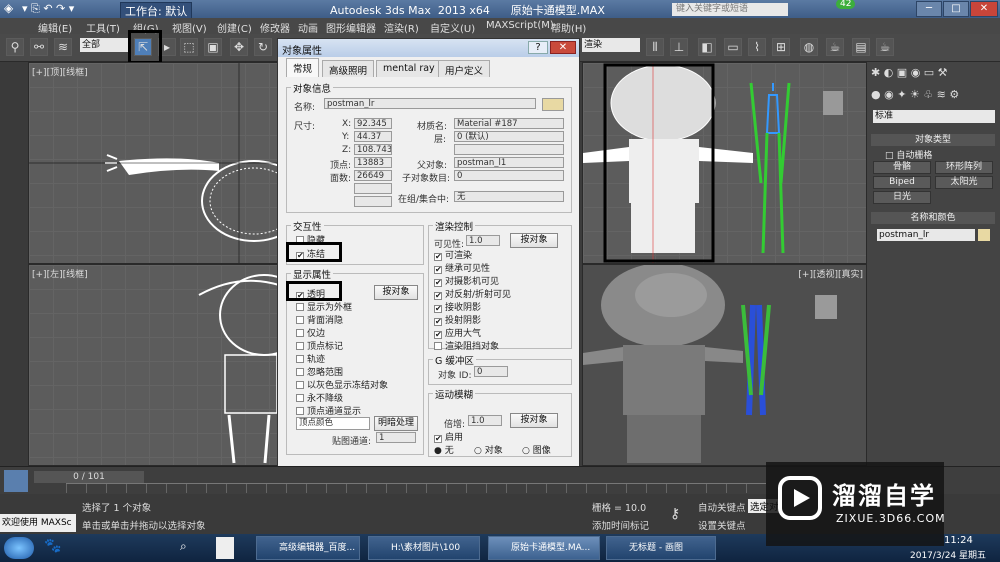  Describe the element at coordinates (926, 235) in the screenshot. I see `object-name-field: postman_lr` at that location.